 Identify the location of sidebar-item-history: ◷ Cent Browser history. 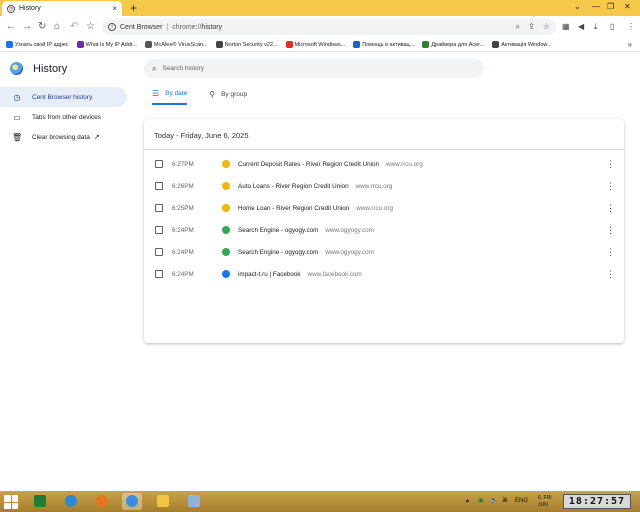
(63, 97).